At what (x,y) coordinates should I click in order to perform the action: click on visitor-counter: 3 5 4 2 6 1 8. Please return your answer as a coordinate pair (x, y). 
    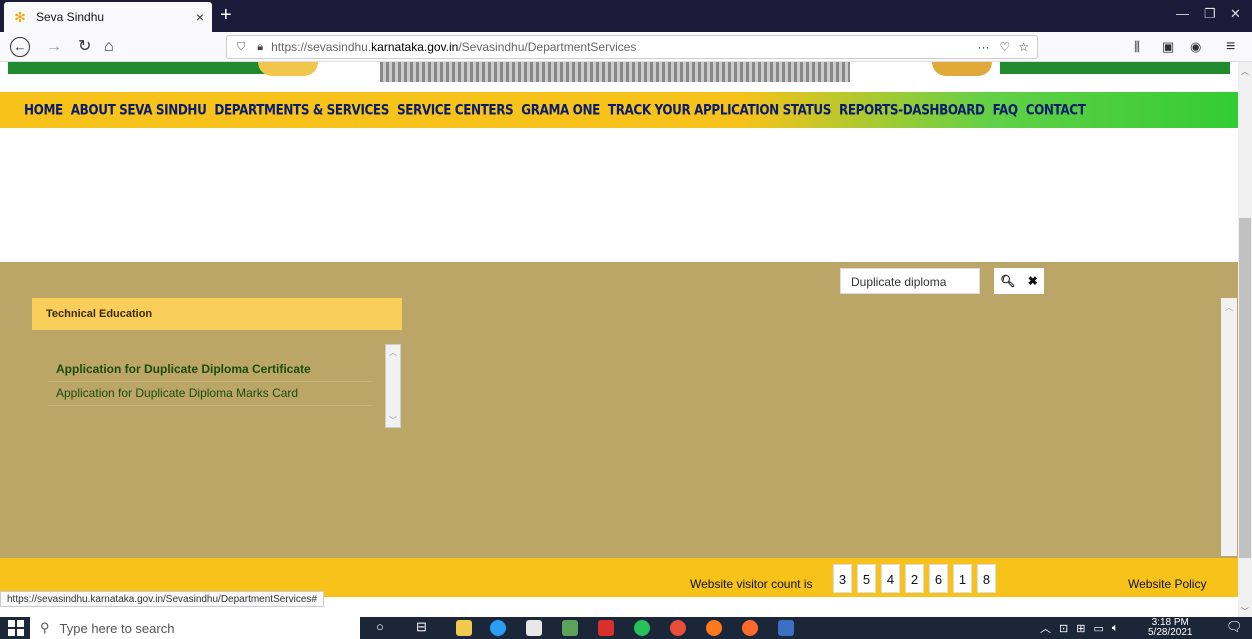
    Looking at the image, I should click on (917, 578).